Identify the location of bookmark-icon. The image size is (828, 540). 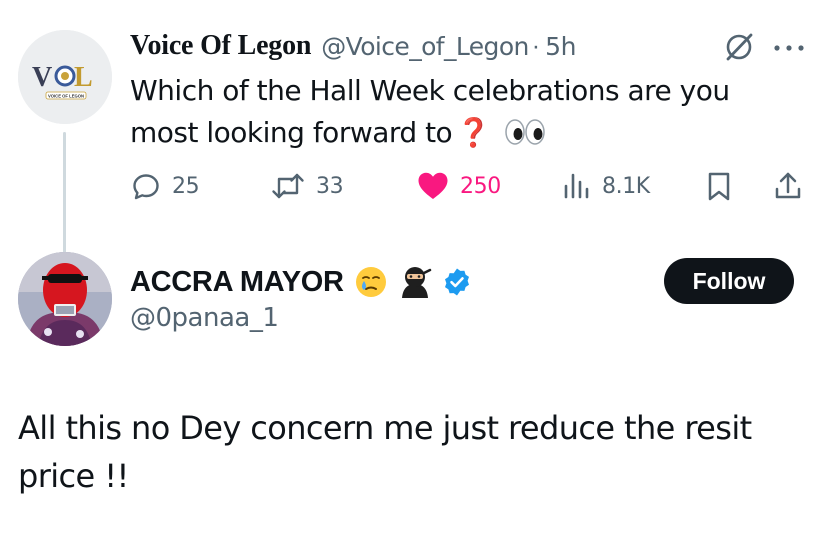
(719, 186).